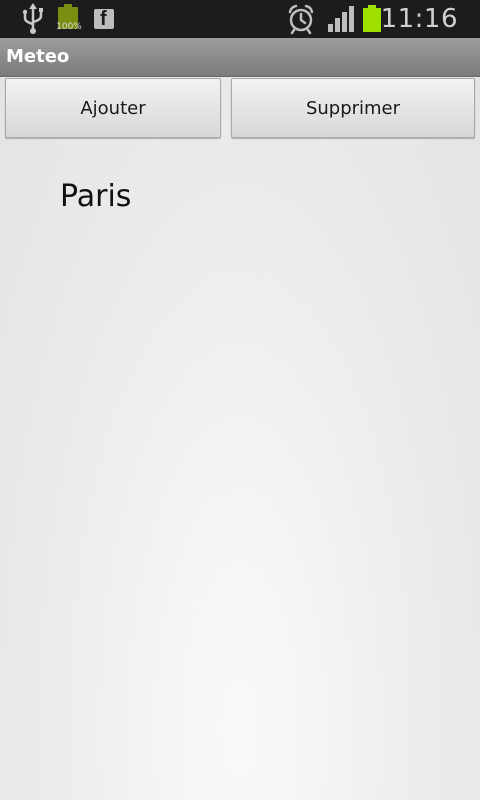 The height and width of the screenshot is (800, 480). What do you see at coordinates (33, 19) in the screenshot?
I see `usb-icon` at bounding box center [33, 19].